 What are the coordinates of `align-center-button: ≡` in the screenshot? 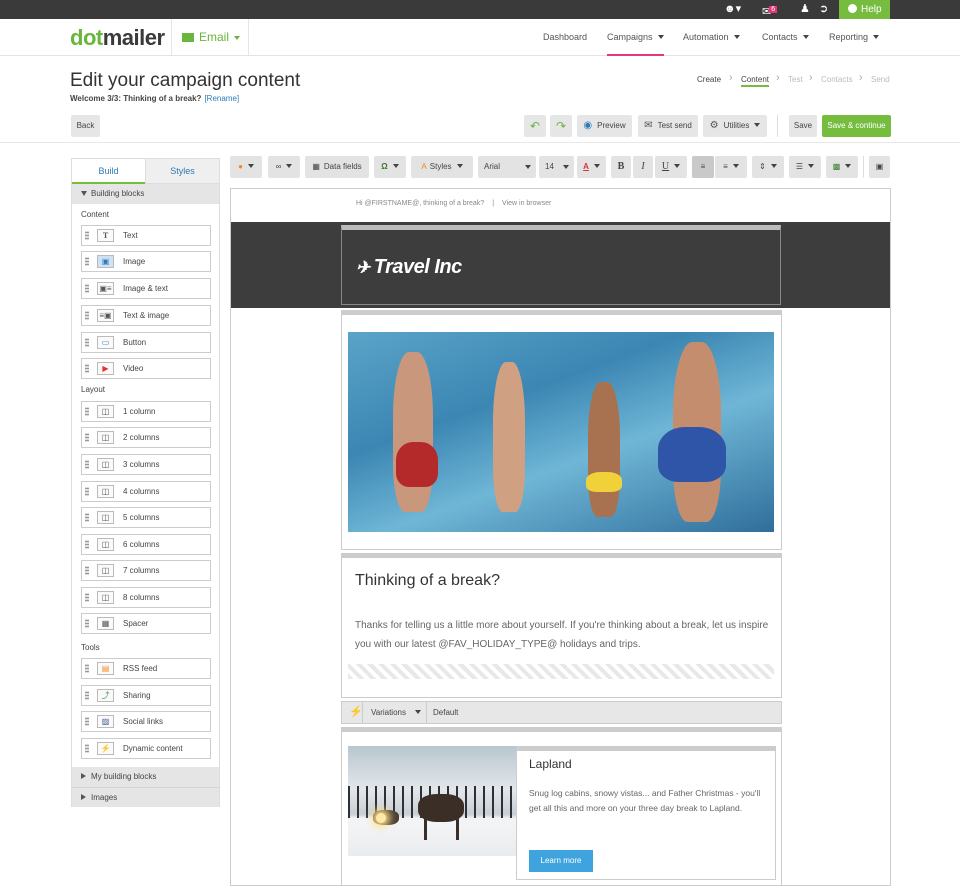 It's located at (731, 167).